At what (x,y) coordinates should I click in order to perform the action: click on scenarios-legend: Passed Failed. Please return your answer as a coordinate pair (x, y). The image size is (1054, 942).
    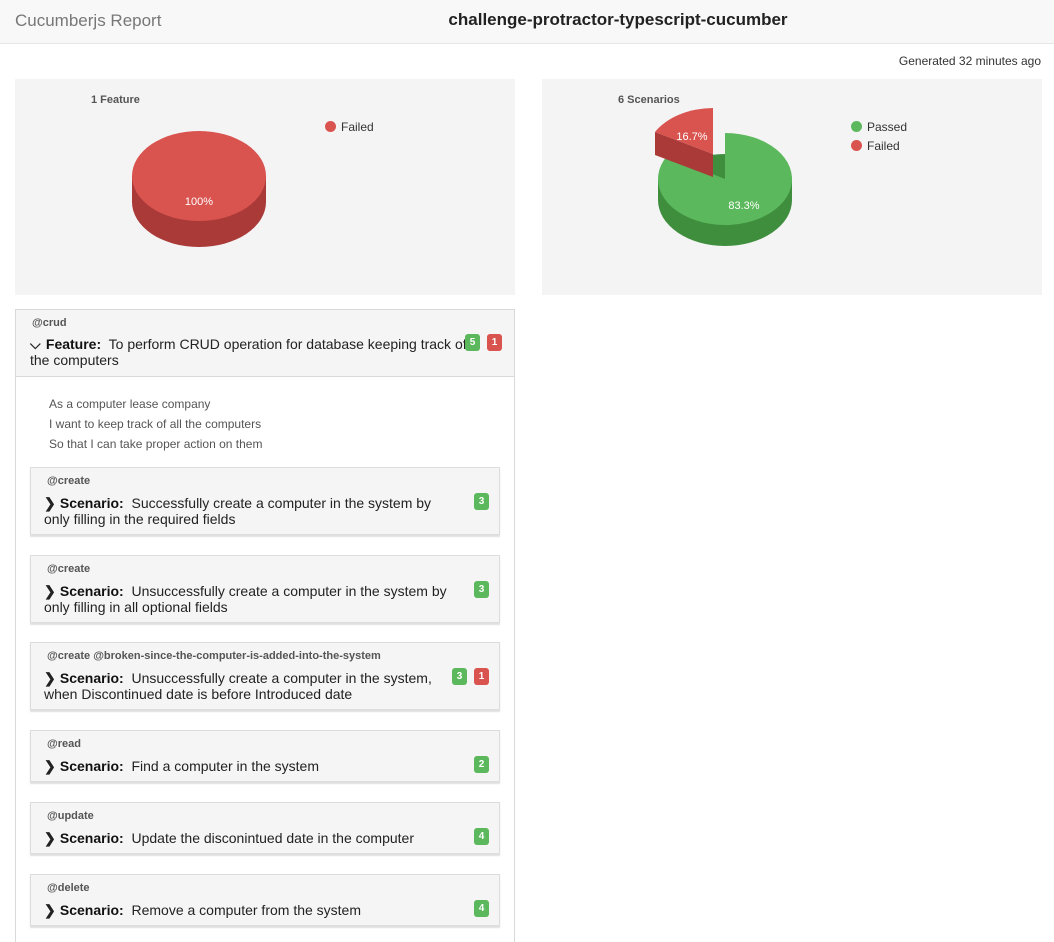
    Looking at the image, I should click on (879, 136).